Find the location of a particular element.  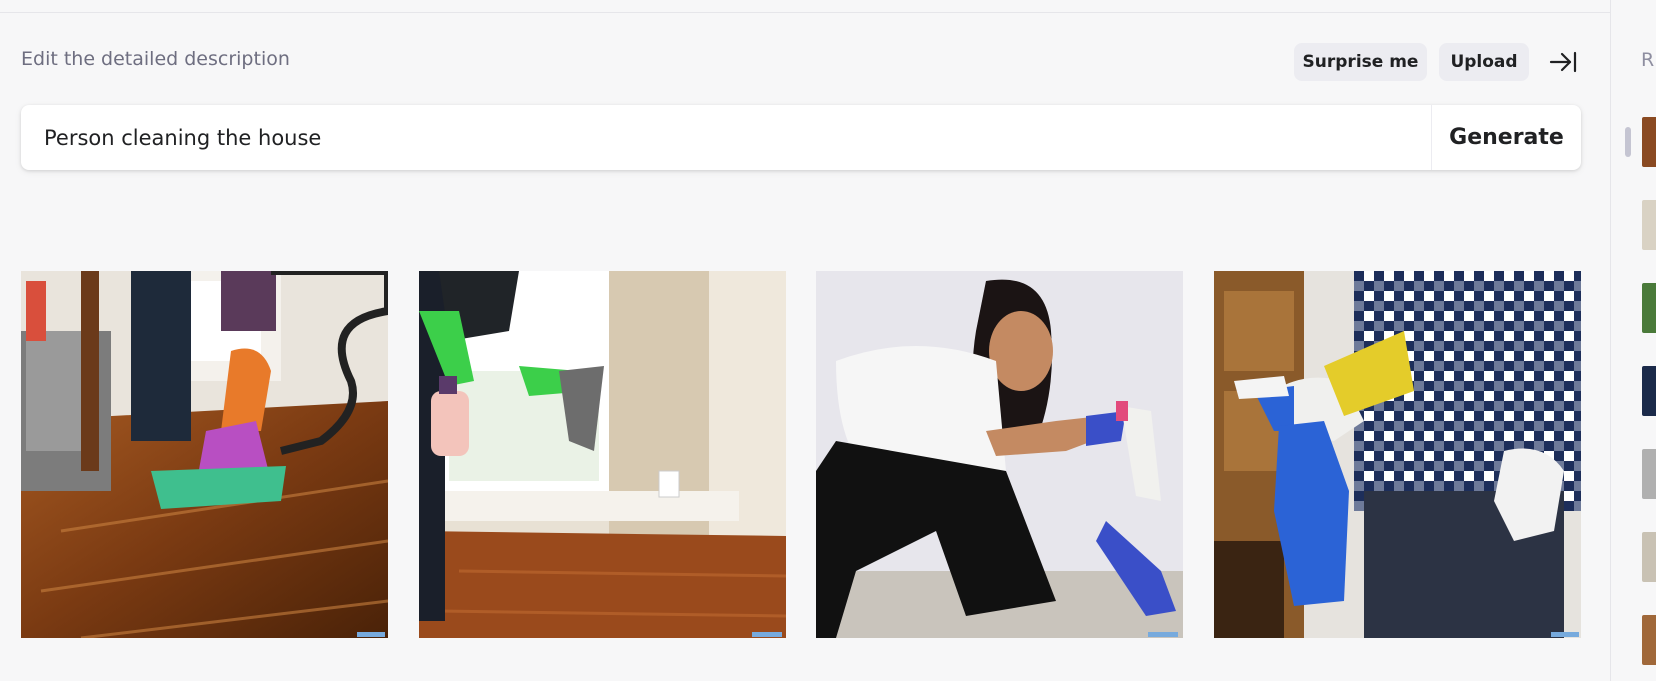

upload-button: Upload is located at coordinates (1484, 62).